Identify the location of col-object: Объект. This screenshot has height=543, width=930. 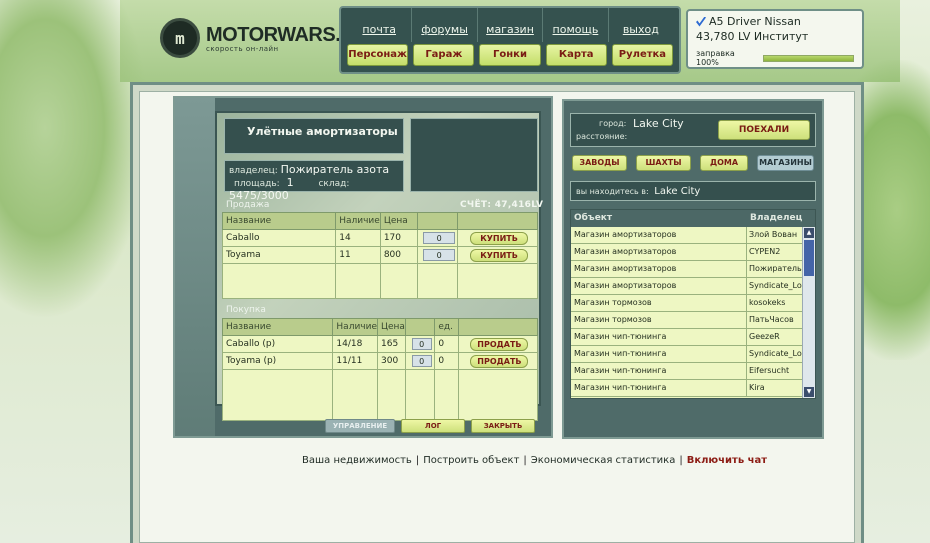
(593, 218).